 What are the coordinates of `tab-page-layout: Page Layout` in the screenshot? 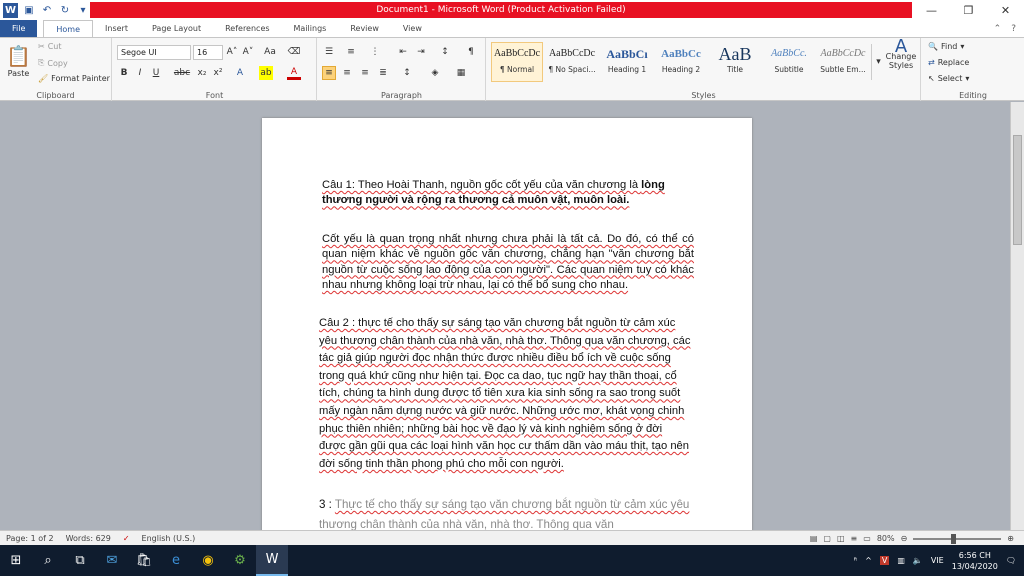 It's located at (176, 28).